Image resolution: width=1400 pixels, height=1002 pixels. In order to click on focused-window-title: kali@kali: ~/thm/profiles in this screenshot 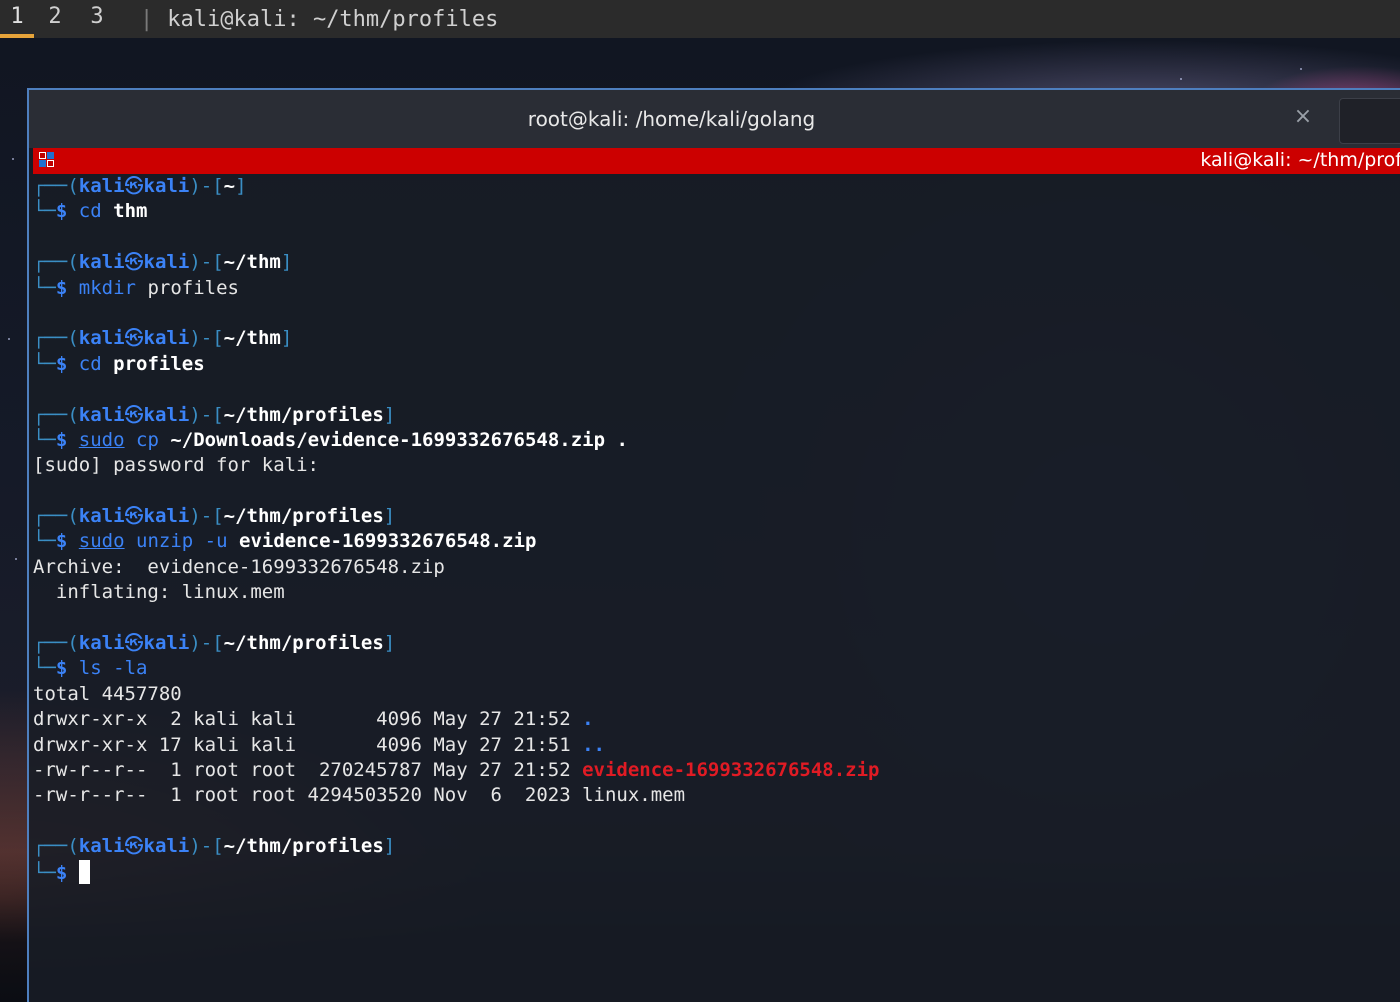, I will do `click(333, 19)`.